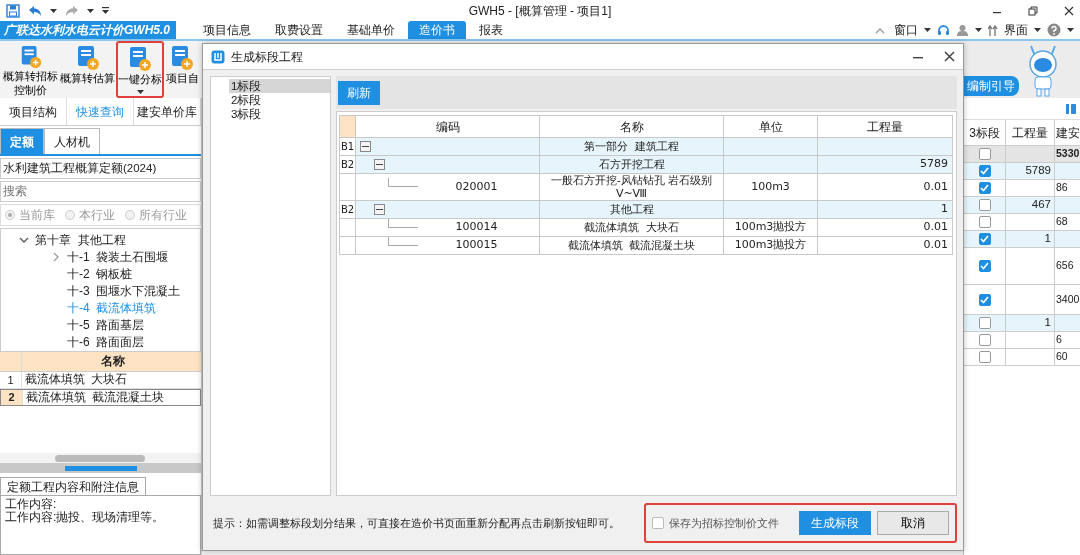 This screenshot has width=1080, height=555. Describe the element at coordinates (106, 324) in the screenshot. I see `tree-item: 十-5 路面基层` at that location.